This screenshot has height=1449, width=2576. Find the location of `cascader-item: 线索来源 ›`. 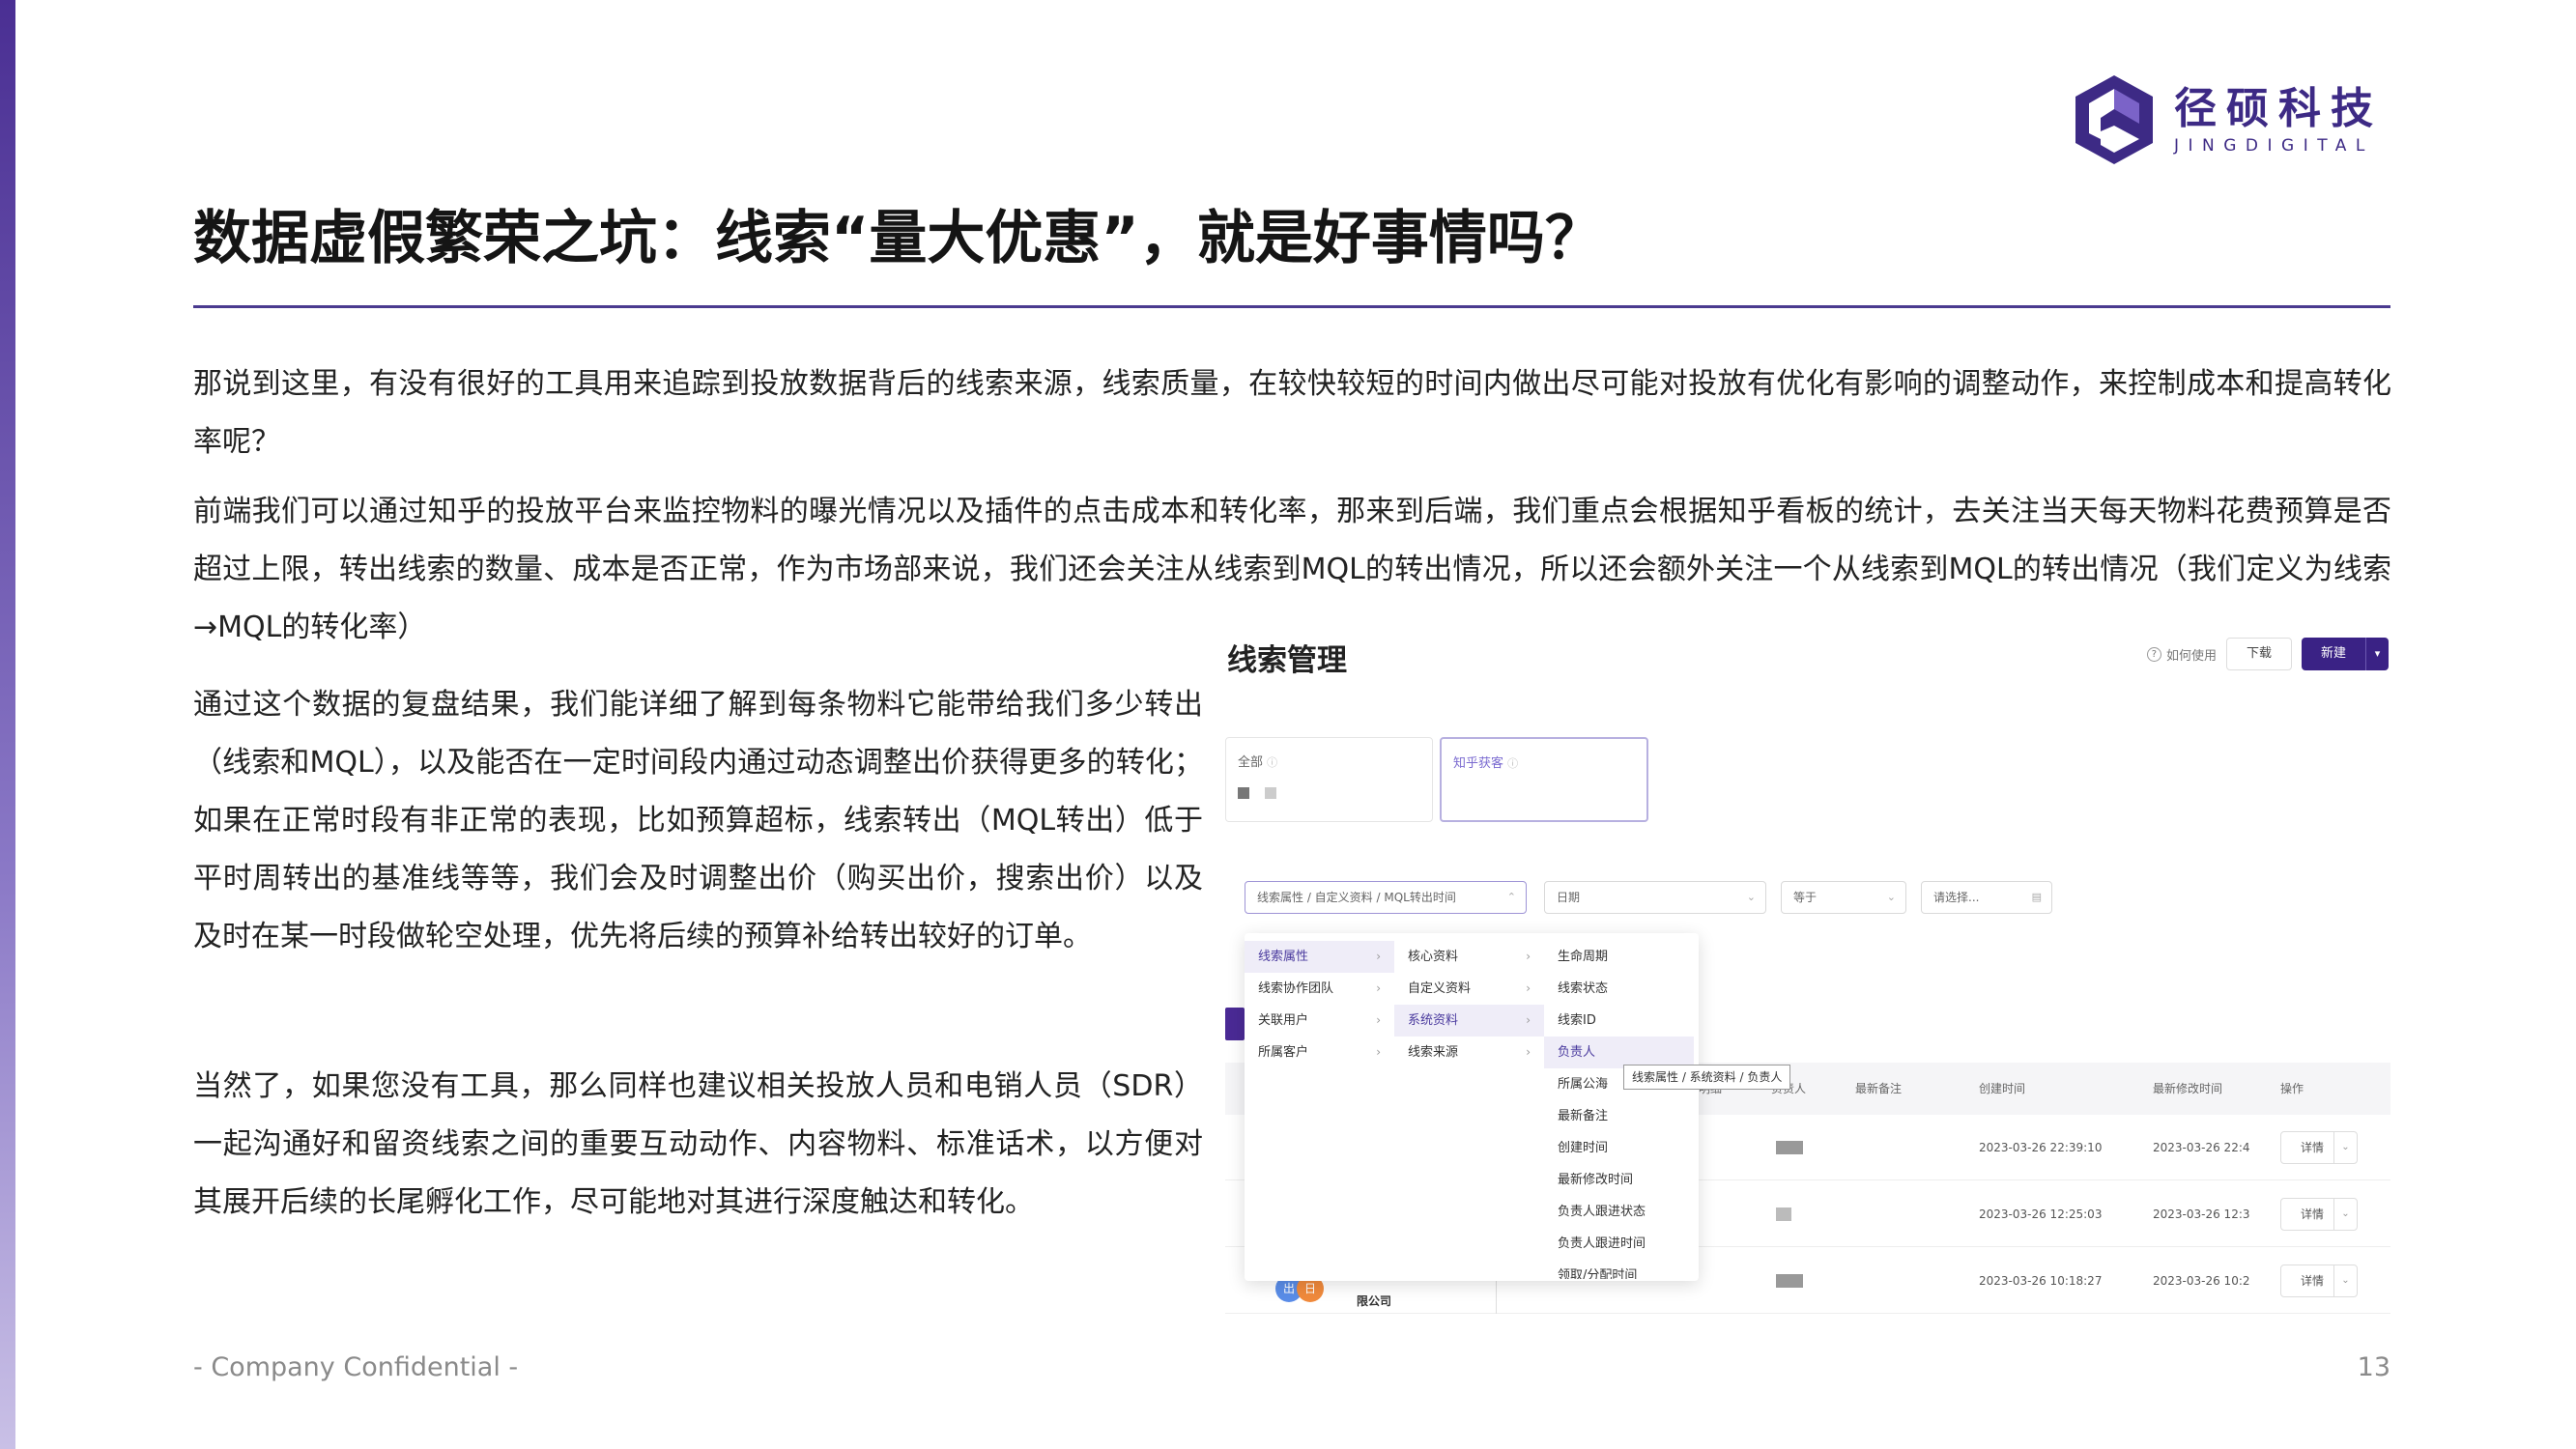

cascader-item: 线索来源 › is located at coordinates (1469, 1052).